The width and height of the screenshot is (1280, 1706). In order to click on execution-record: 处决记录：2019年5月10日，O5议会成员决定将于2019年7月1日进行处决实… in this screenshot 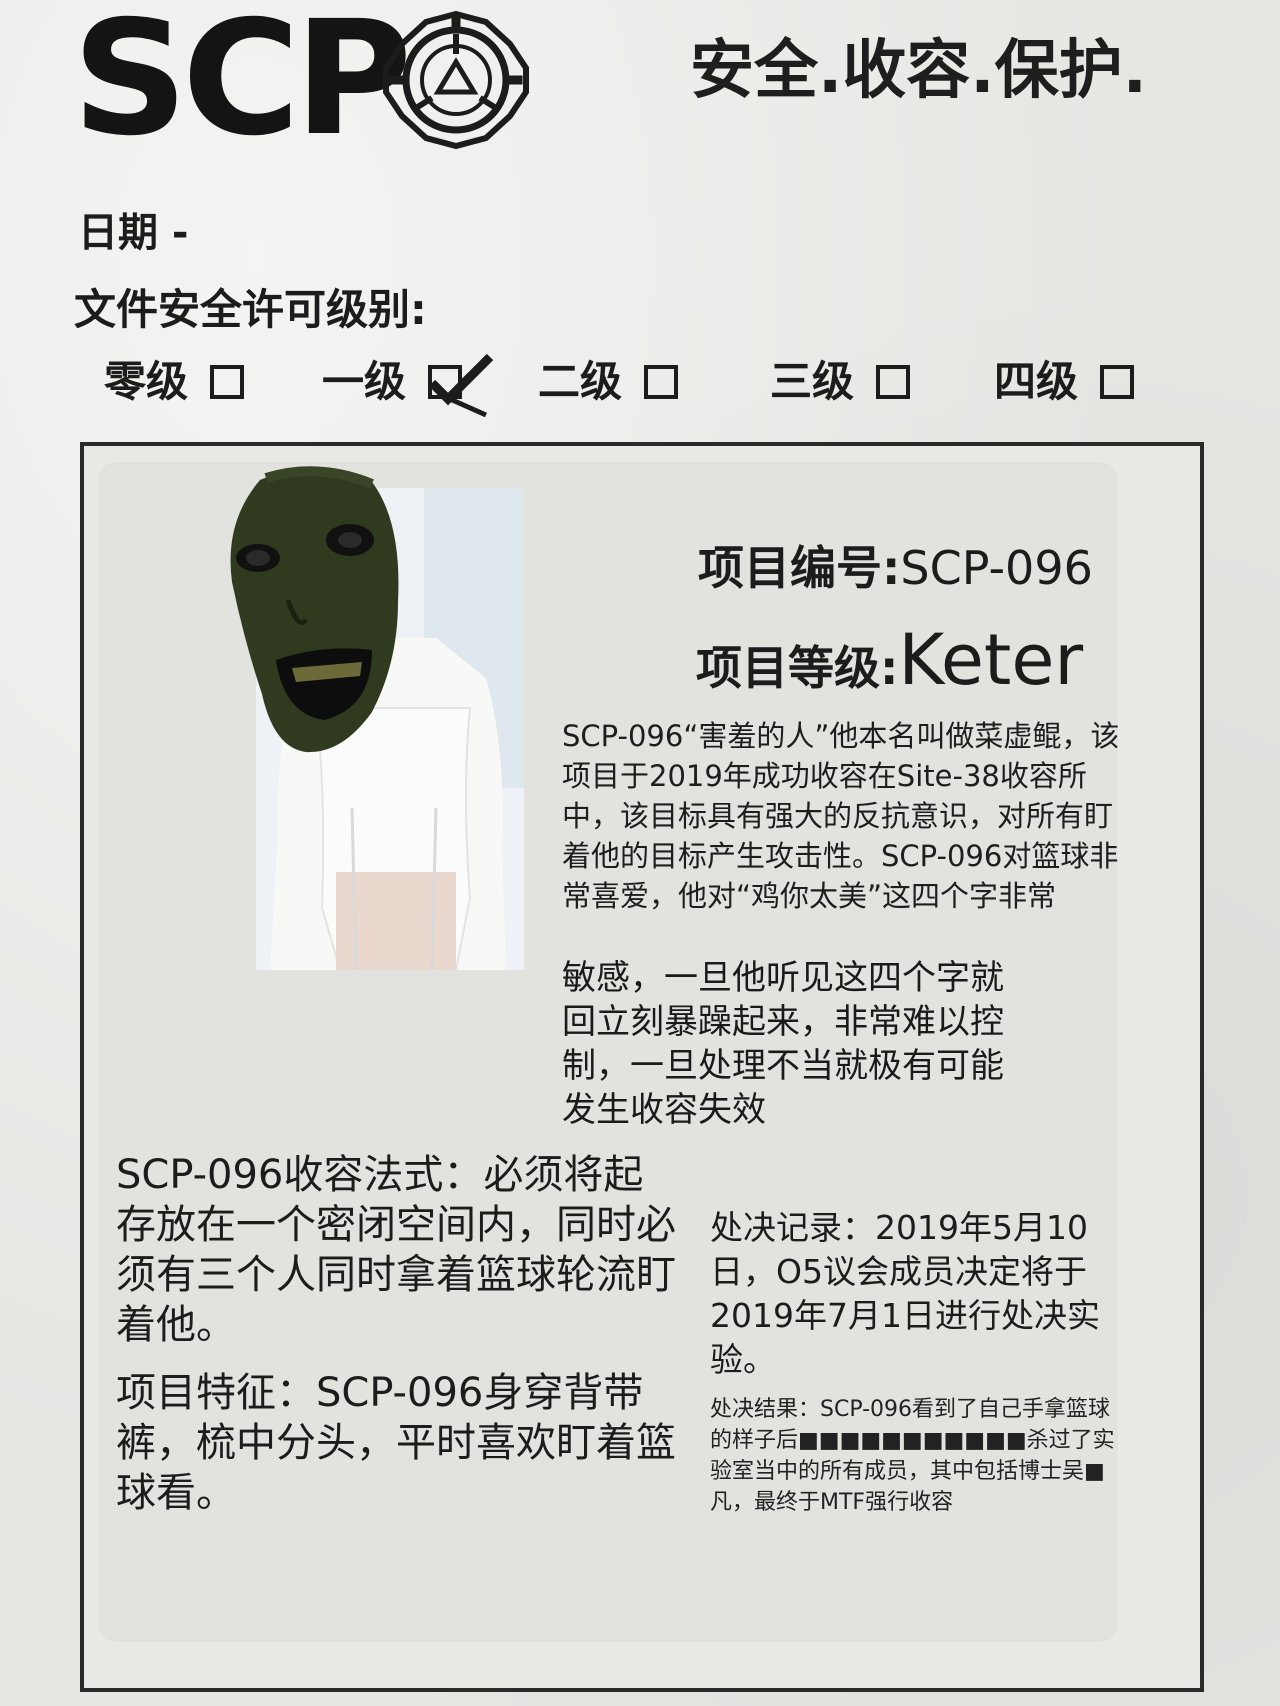, I will do `click(905, 1293)`.